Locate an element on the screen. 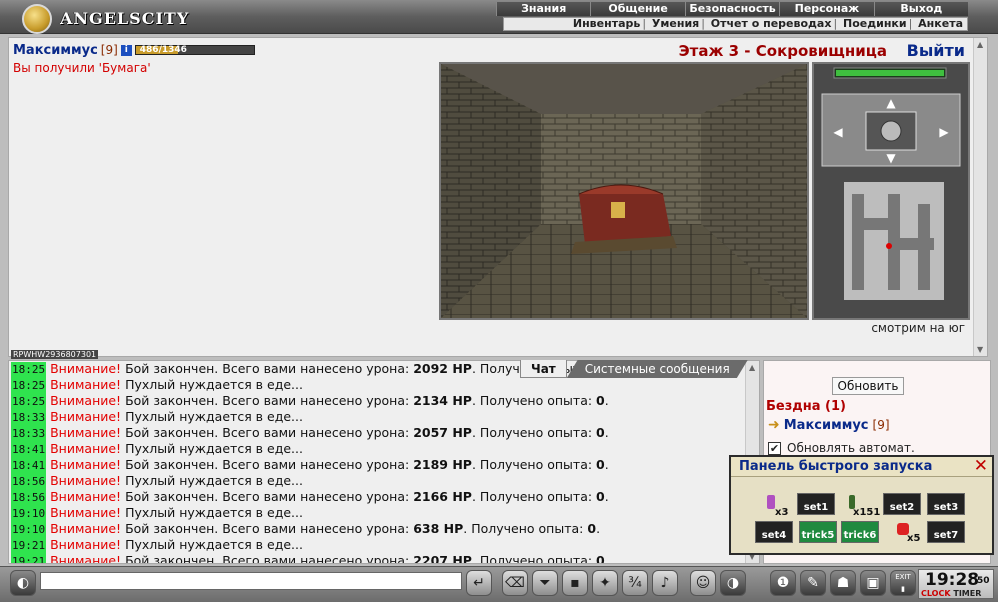 Image resolution: width=998 pixels, height=602 pixels. character-name: Максиммус is located at coordinates (55, 50).